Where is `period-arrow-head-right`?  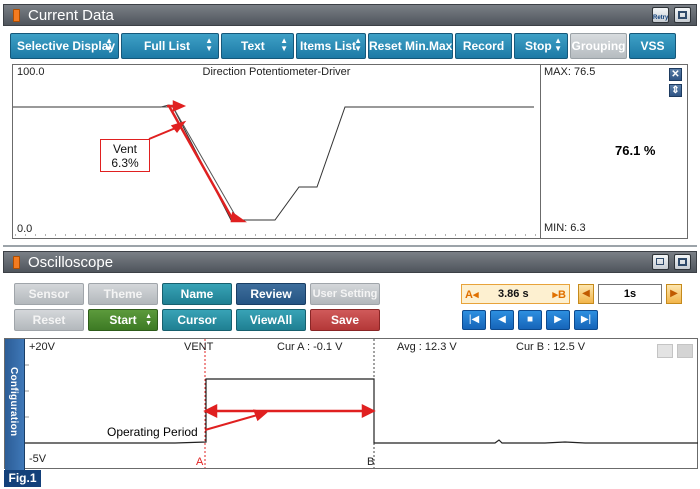
period-arrow-head-right is located at coordinates (368, 411).